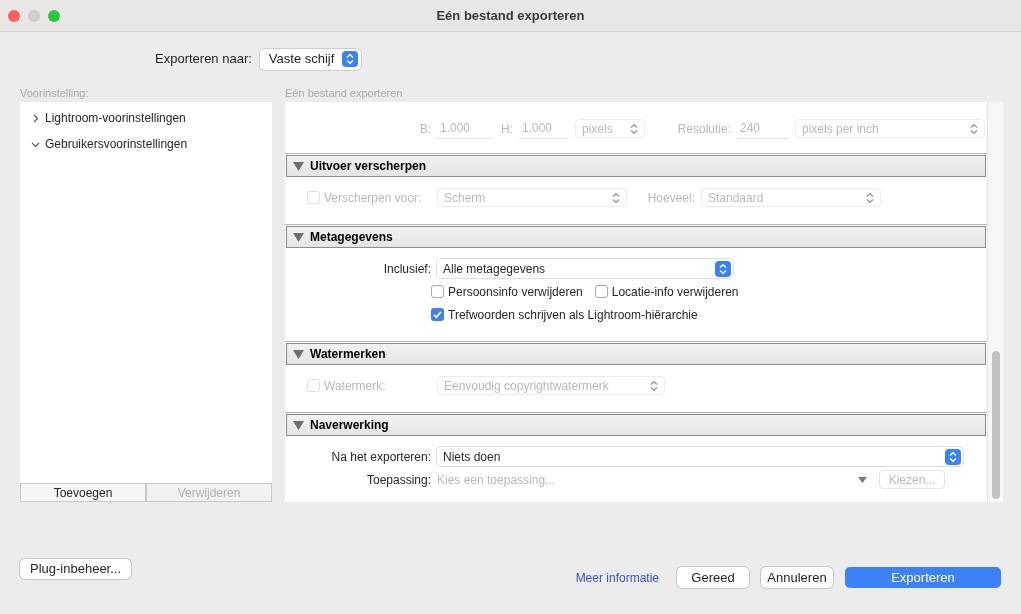 This screenshot has width=1021, height=614. I want to click on field-label: Na het exporteren:, so click(380, 457).